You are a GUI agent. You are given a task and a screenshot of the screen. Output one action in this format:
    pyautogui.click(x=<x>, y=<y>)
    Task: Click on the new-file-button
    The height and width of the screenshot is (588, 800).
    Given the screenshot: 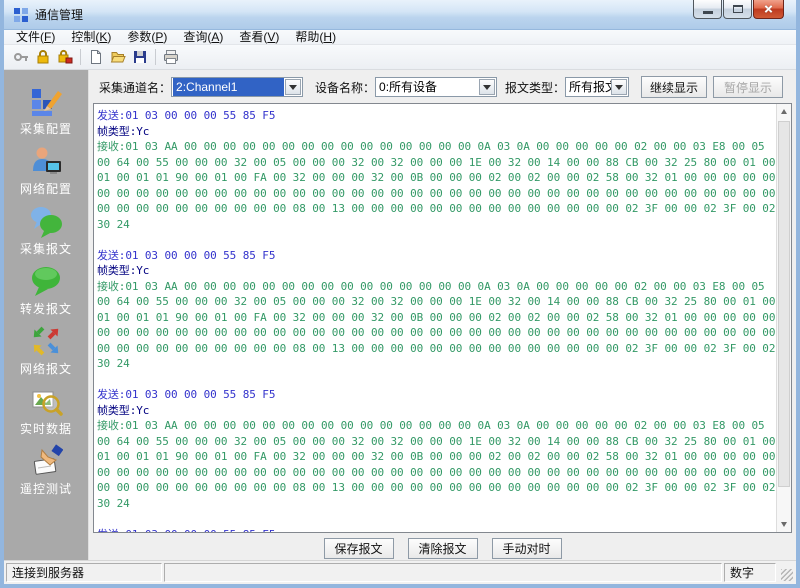 What is the action you would take?
    pyautogui.click(x=96, y=57)
    